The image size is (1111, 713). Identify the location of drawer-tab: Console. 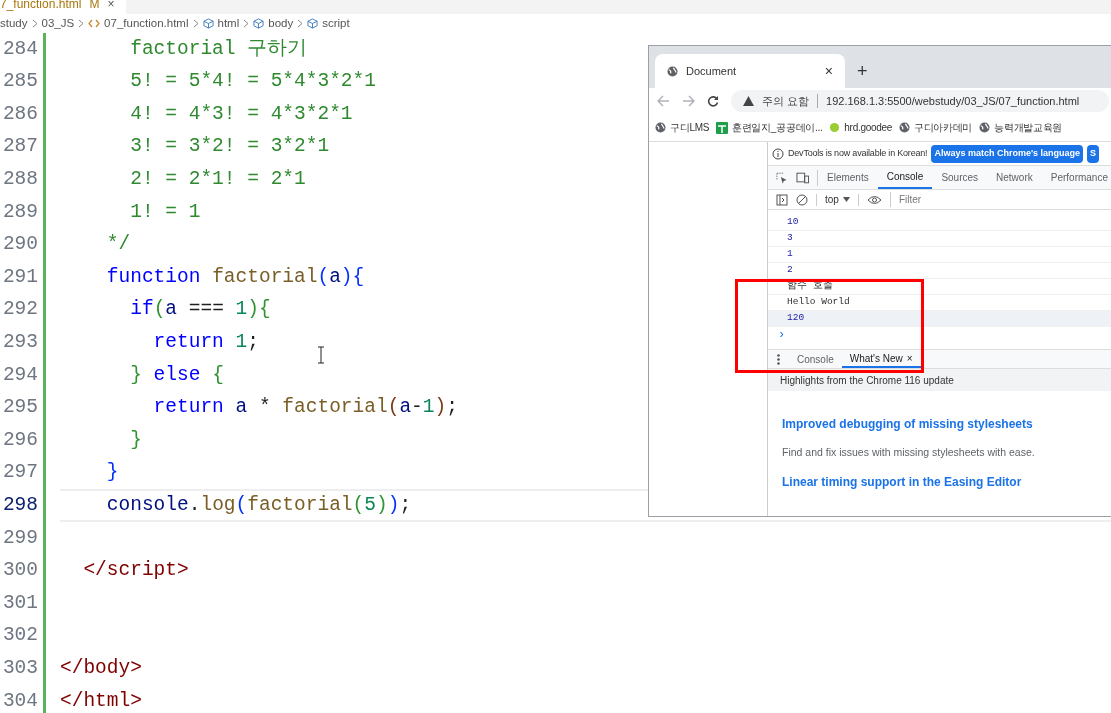
(815, 359).